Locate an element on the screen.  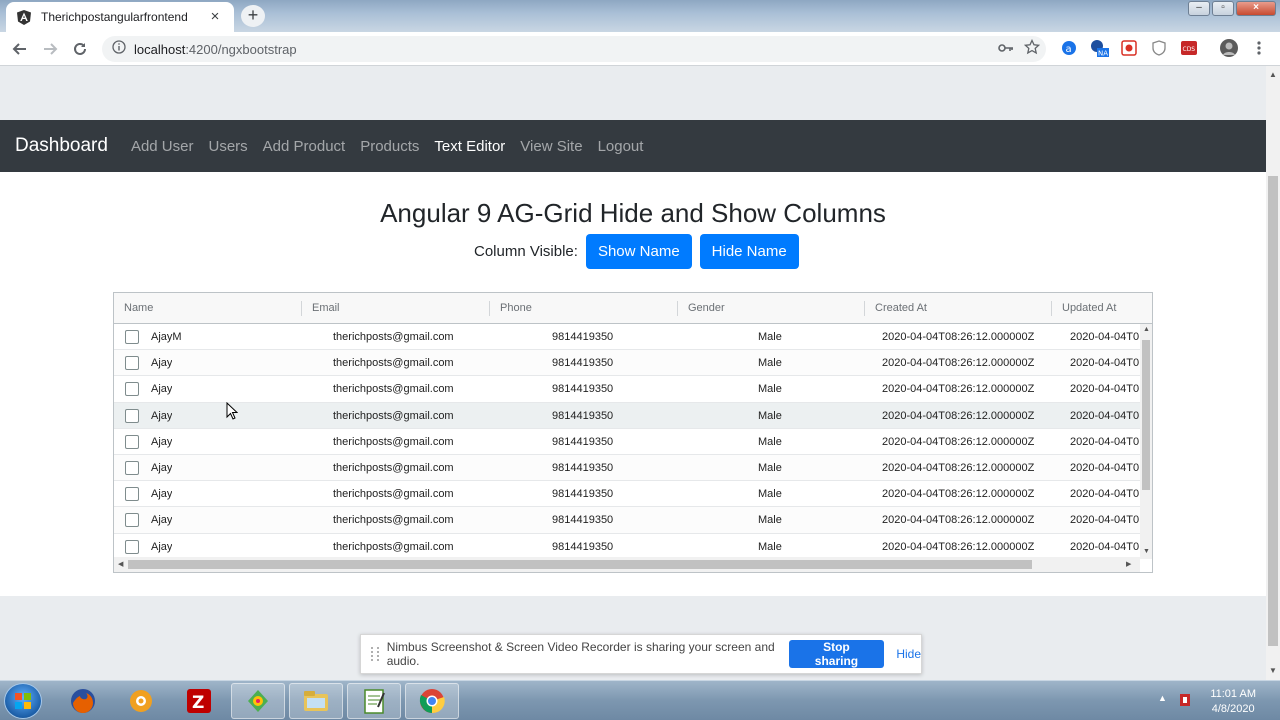
new-tab-button: + is located at coordinates (253, 16).